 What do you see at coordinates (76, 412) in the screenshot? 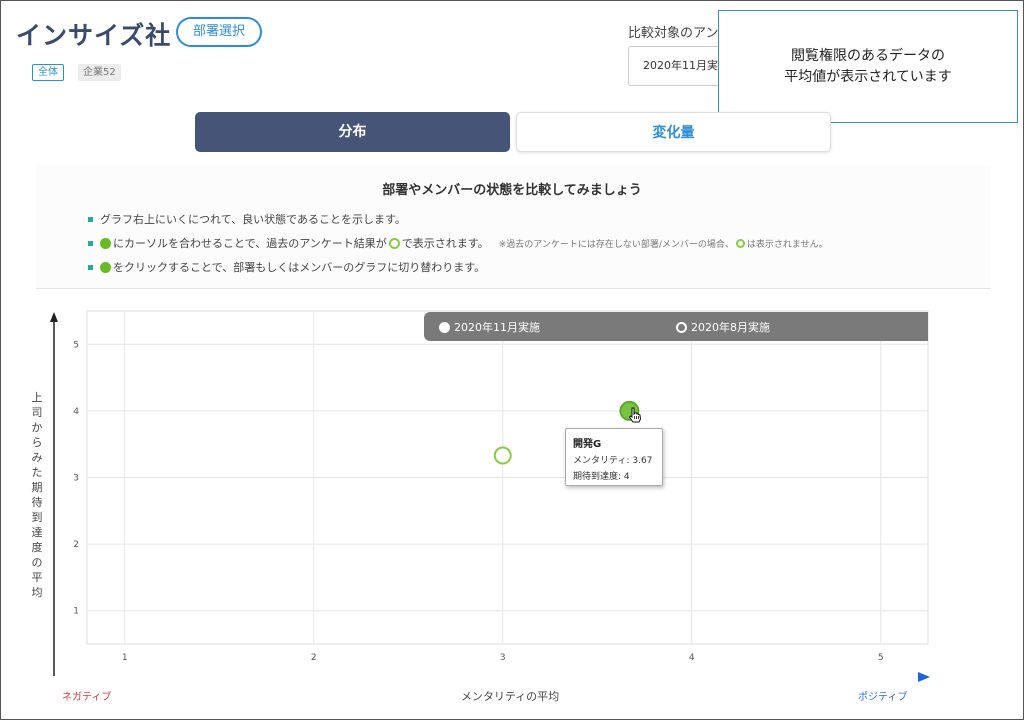
I see `y-tick-label: 4` at bounding box center [76, 412].